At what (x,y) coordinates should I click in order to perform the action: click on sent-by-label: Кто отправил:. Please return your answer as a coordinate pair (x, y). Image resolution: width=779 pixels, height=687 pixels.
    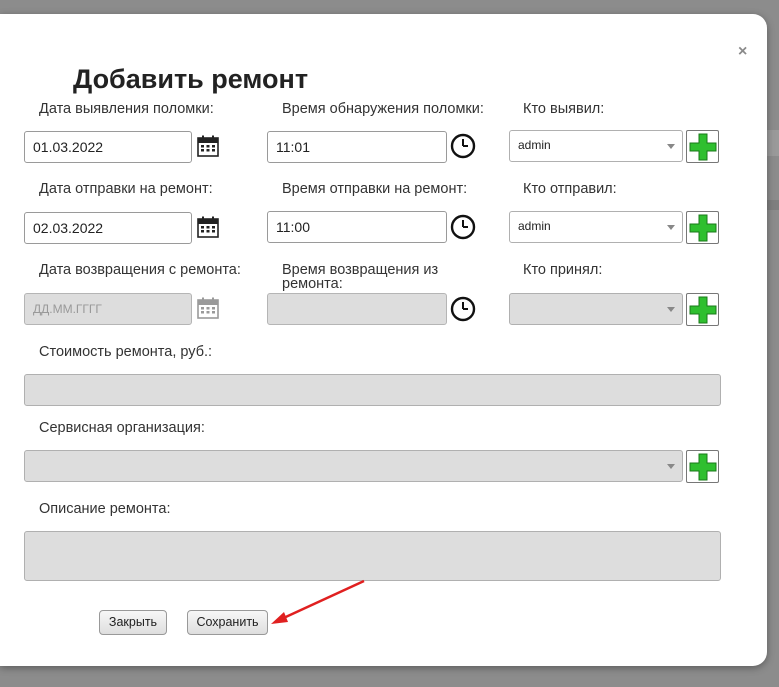
    Looking at the image, I should click on (570, 189).